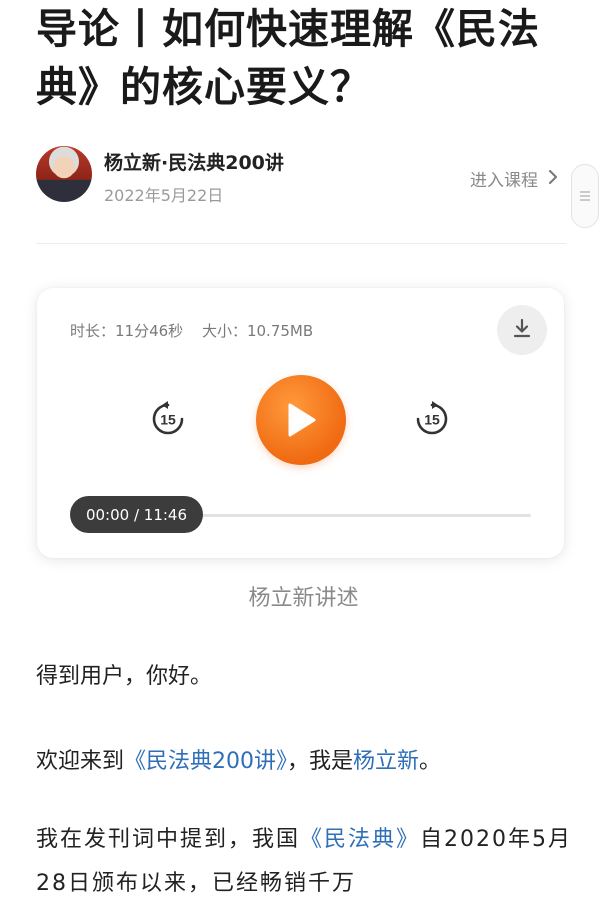 The image size is (607, 906). Describe the element at coordinates (191, 330) in the screenshot. I see `audio-meta: 时长：11分46秒 大小：10.75MB` at that location.